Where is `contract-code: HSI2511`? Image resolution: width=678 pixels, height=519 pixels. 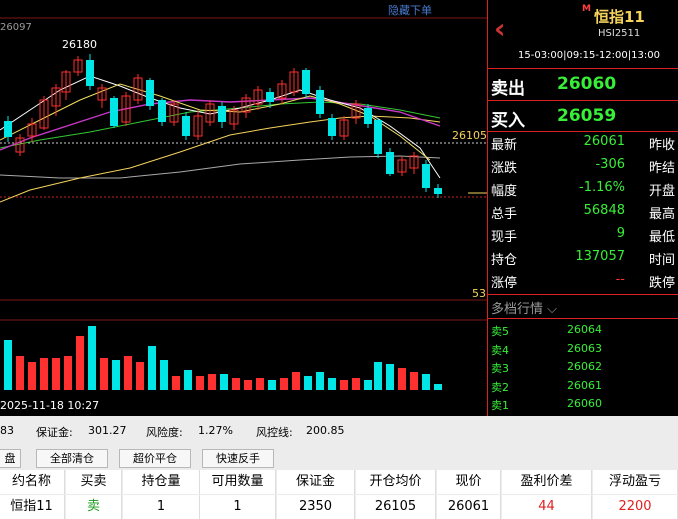 contract-code: HSI2511 is located at coordinates (619, 33).